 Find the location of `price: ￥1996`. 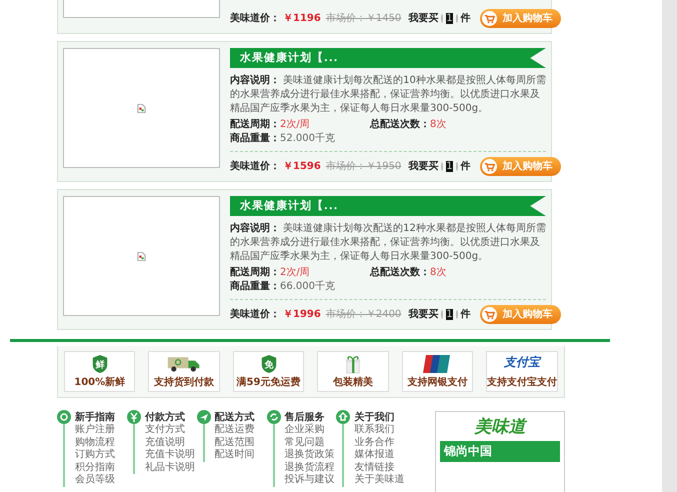

price: ￥1996 is located at coordinates (302, 314).